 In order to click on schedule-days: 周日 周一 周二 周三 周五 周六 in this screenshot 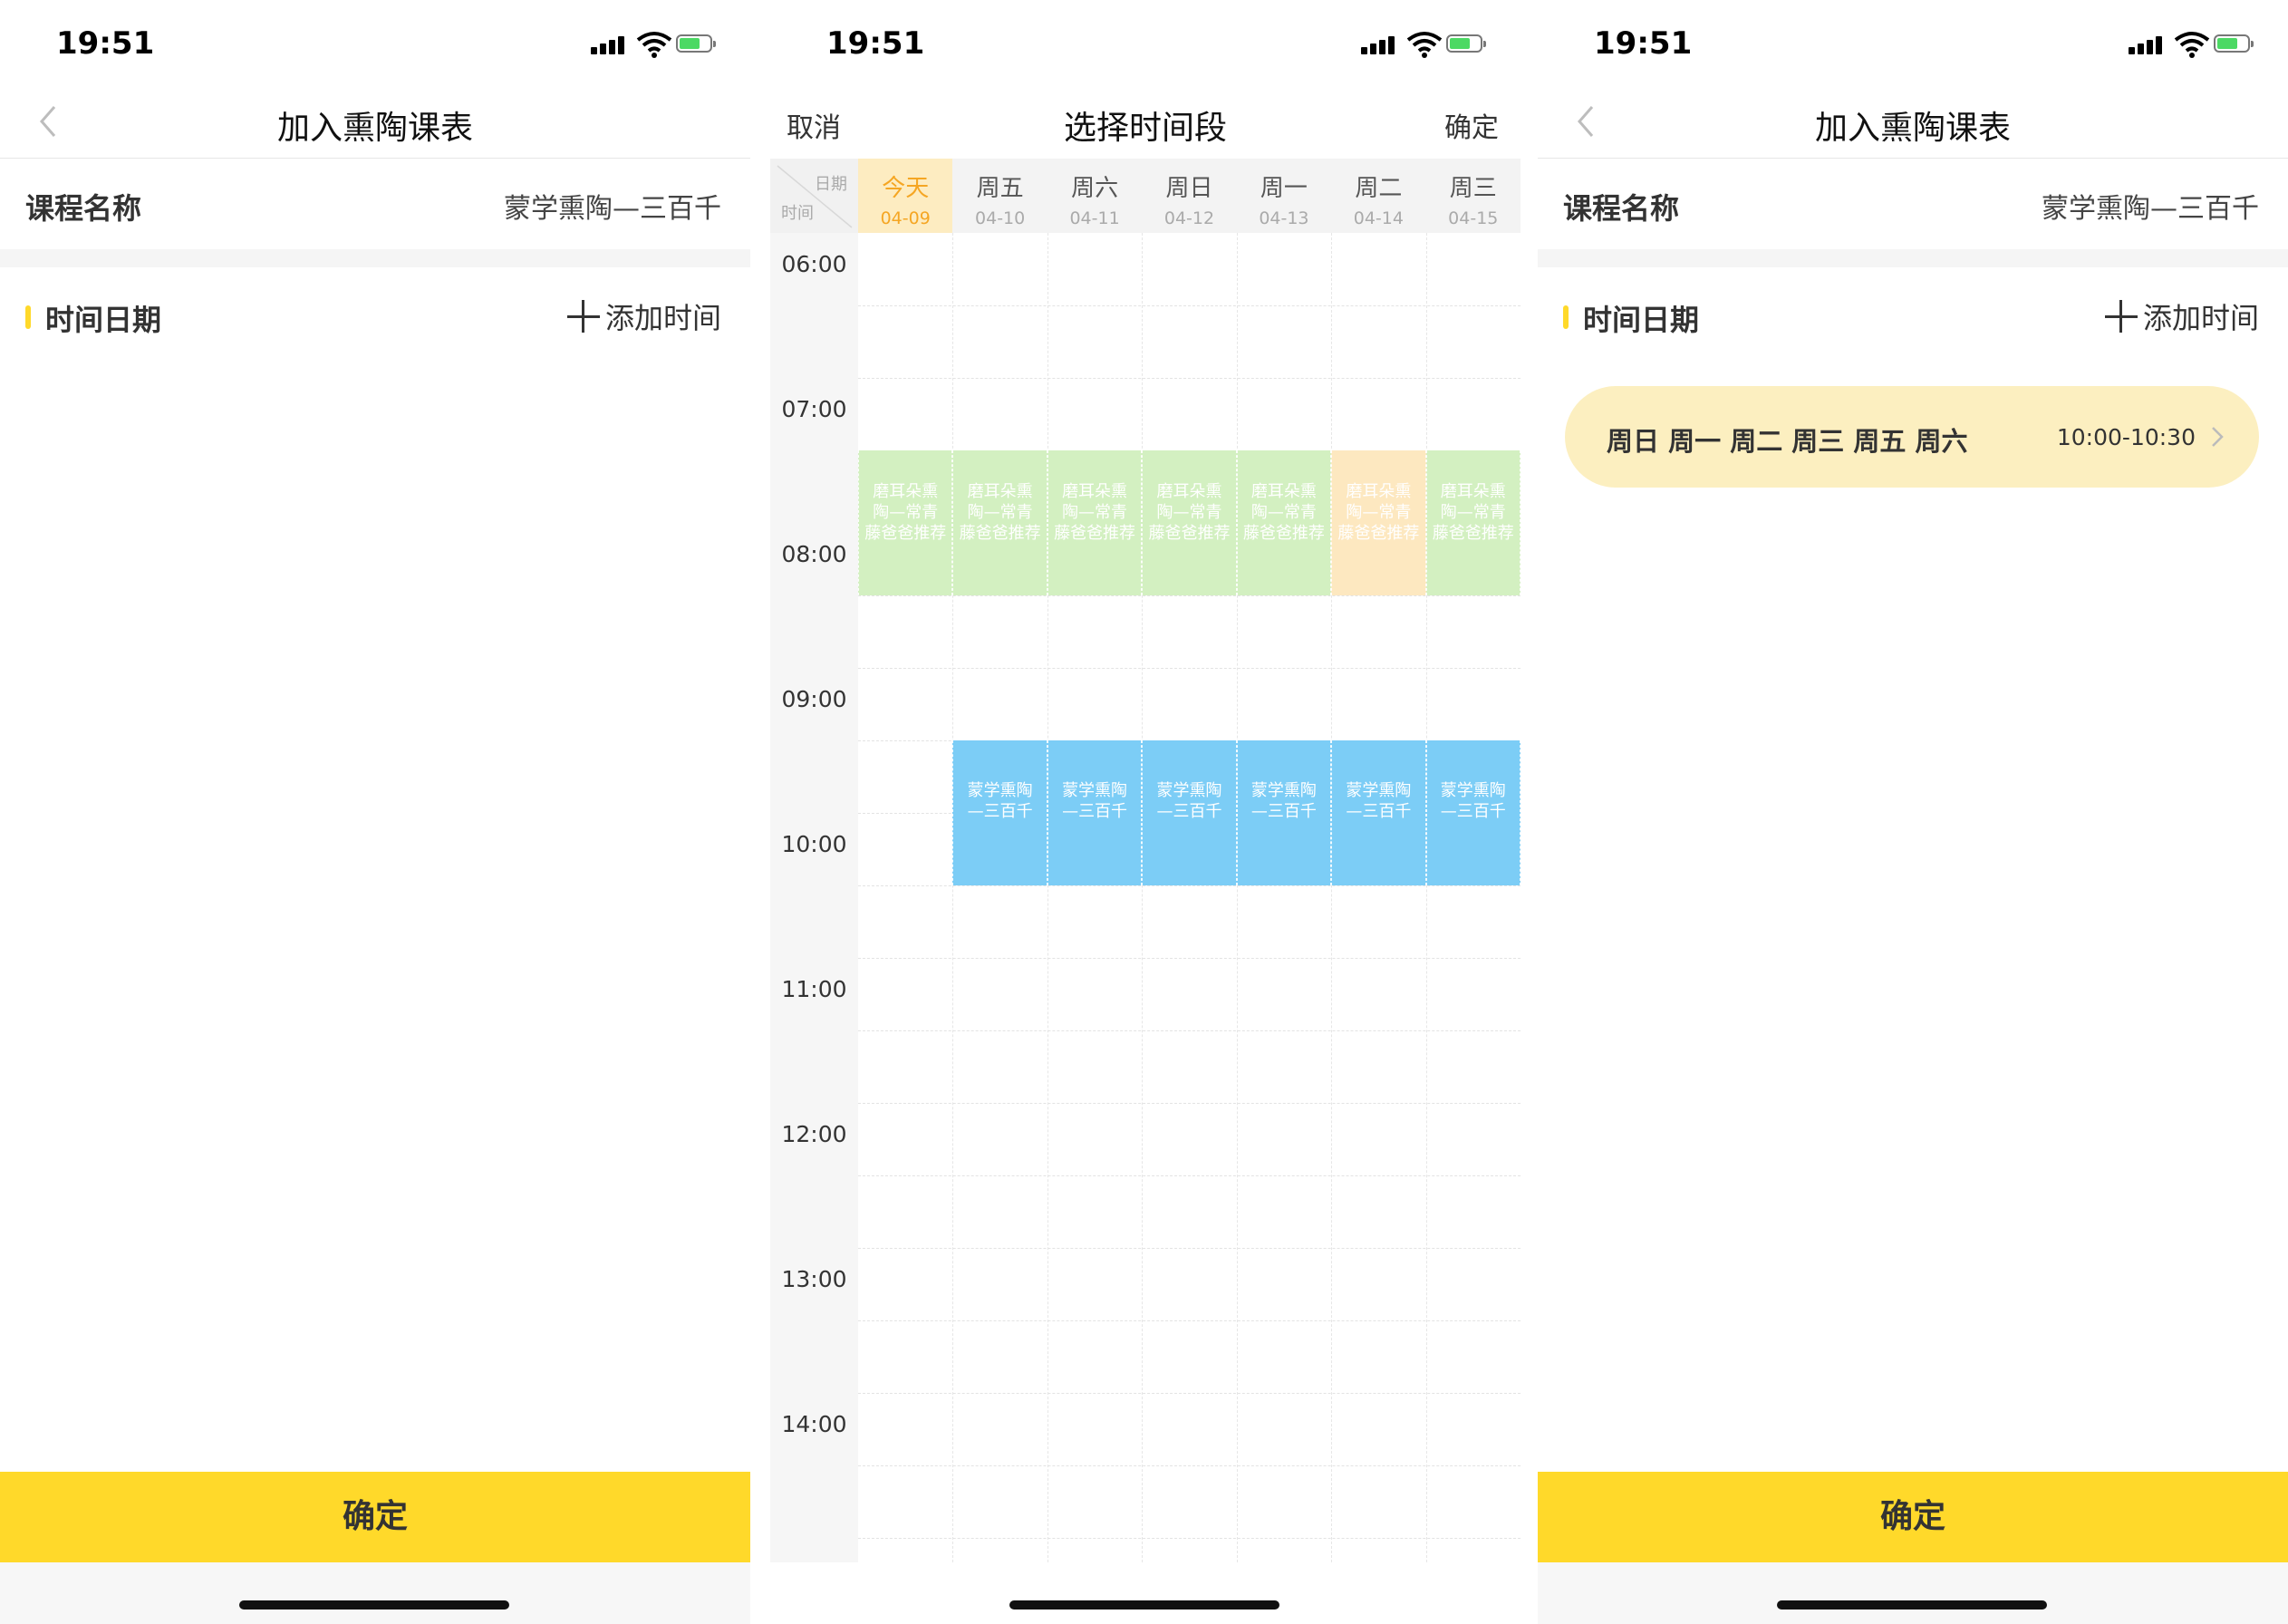, I will do `click(1787, 441)`.